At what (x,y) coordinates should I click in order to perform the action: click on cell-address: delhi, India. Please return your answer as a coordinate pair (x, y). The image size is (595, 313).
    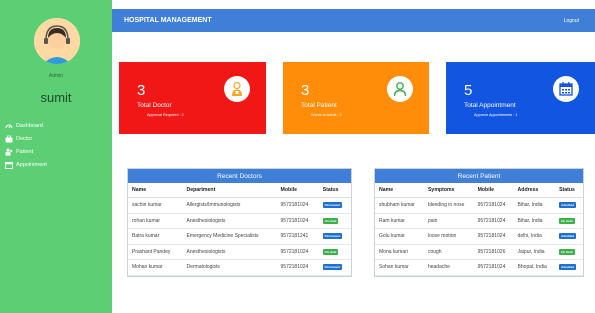
    Looking at the image, I should click on (534, 236).